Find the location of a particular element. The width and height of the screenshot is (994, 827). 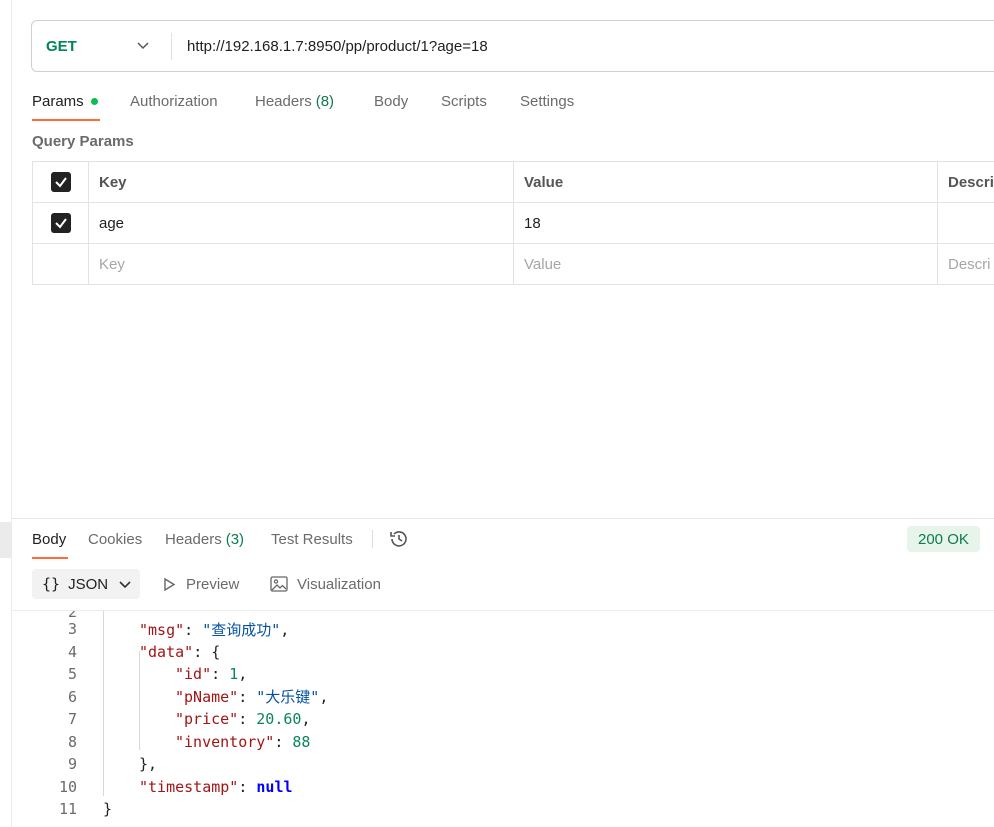

param-description-field is located at coordinates (966, 223).